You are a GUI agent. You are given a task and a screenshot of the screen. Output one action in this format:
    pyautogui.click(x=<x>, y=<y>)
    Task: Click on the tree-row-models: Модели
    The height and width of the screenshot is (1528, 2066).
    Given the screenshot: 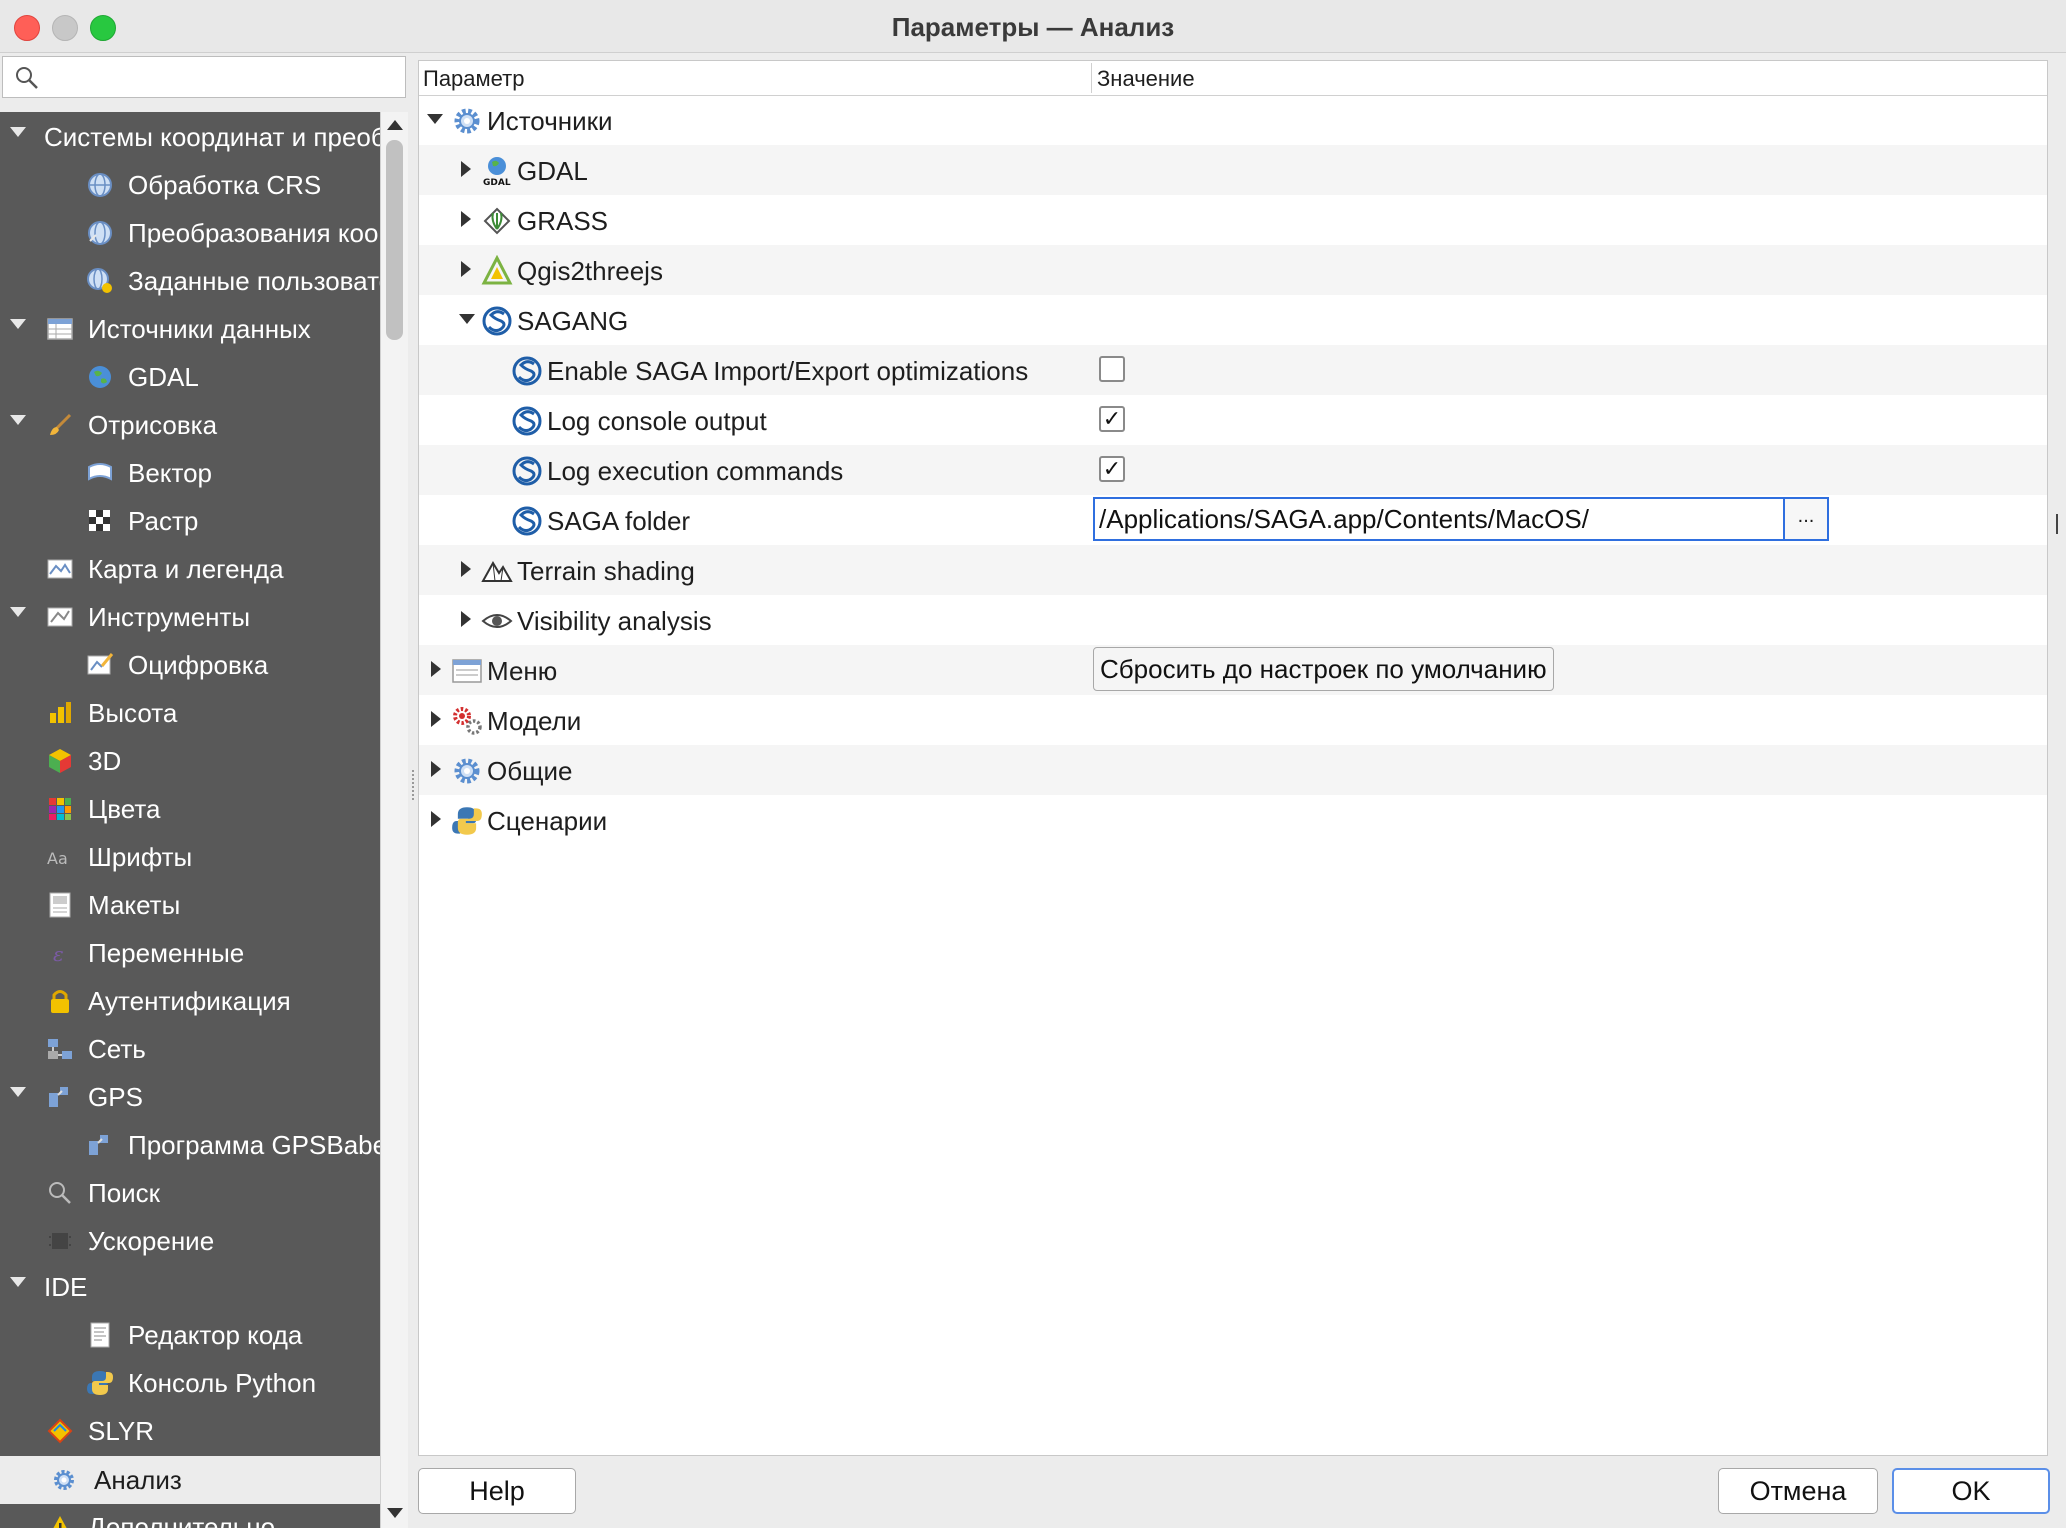 What is the action you would take?
    pyautogui.click(x=1233, y=720)
    